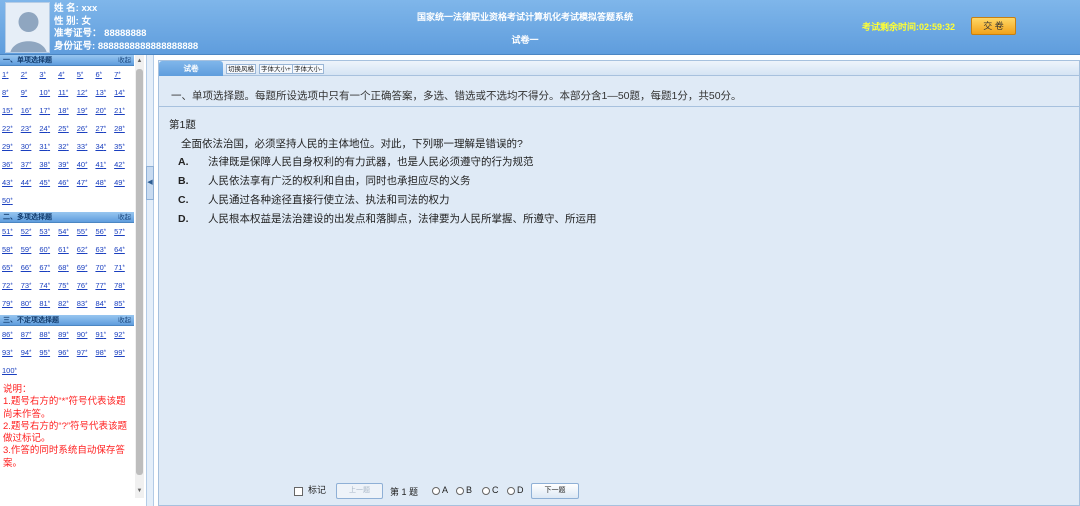  Describe the element at coordinates (67, 185) in the screenshot. I see `question-link: 46*` at that location.